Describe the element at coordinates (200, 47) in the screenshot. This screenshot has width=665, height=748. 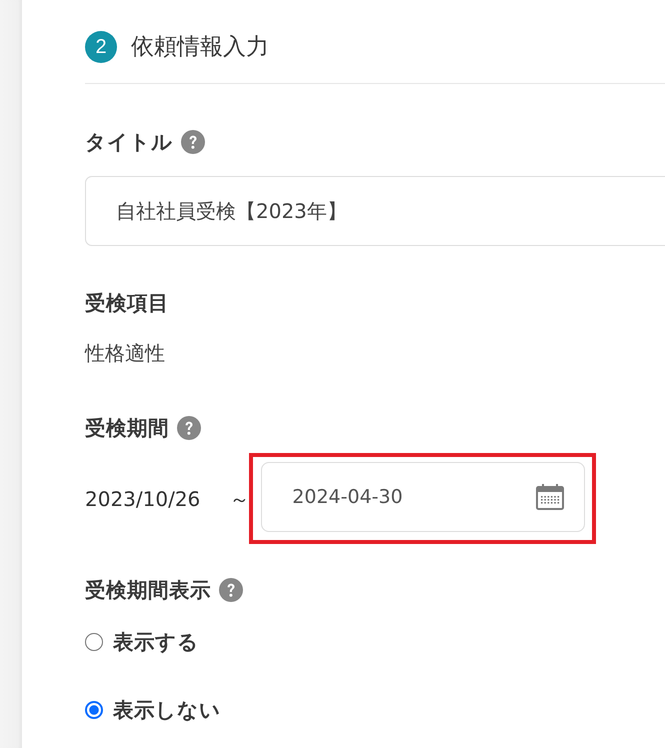
I see `section-title: 依頼情報入力` at that location.